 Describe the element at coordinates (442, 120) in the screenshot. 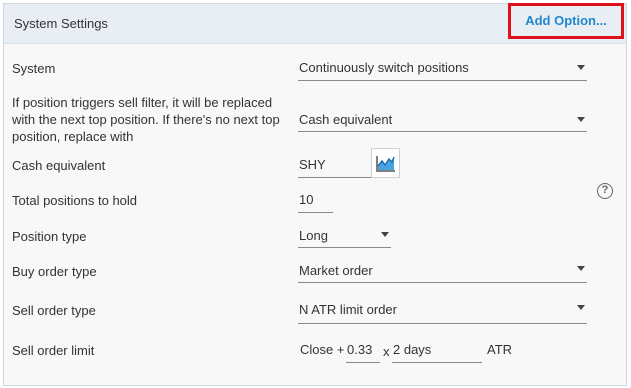

I see `replace-with-dropdown: Cash equivalent` at that location.